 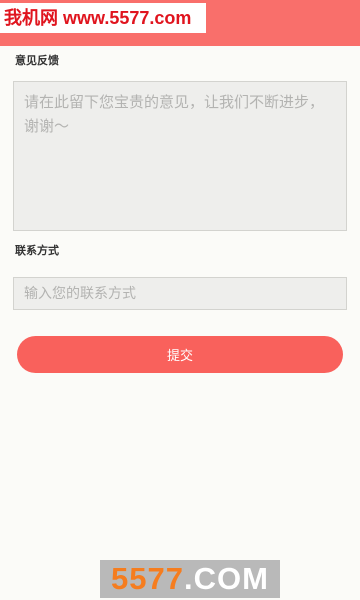 I want to click on watermark-domain: .COM, so click(x=226, y=578).